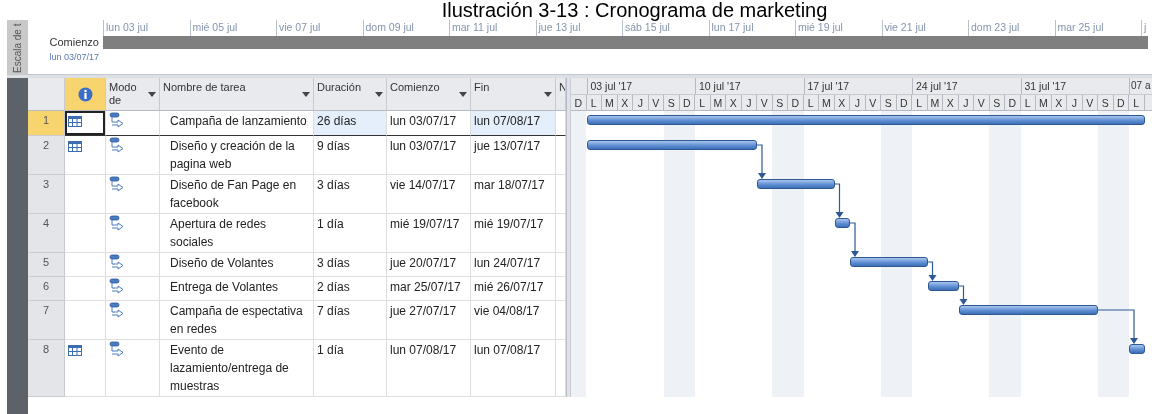  What do you see at coordinates (333, 311) in the screenshot?
I see `duration: 7 días` at bounding box center [333, 311].